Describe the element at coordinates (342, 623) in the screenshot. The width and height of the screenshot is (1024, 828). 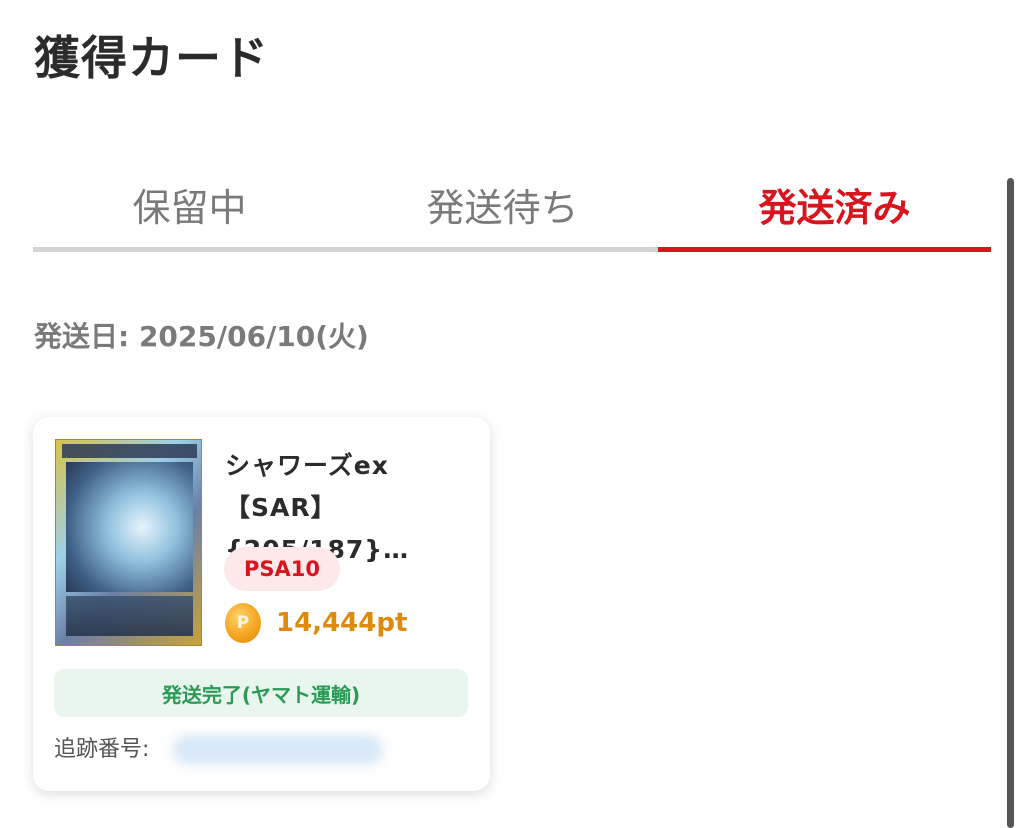
I see `points-value: 14,444pt` at that location.